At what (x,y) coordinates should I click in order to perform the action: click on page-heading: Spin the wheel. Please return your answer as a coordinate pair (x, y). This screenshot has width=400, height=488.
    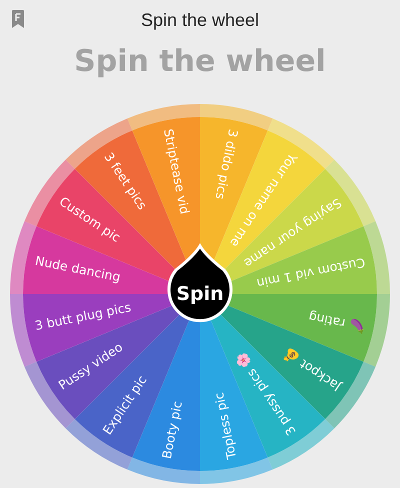
    Looking at the image, I should click on (200, 61).